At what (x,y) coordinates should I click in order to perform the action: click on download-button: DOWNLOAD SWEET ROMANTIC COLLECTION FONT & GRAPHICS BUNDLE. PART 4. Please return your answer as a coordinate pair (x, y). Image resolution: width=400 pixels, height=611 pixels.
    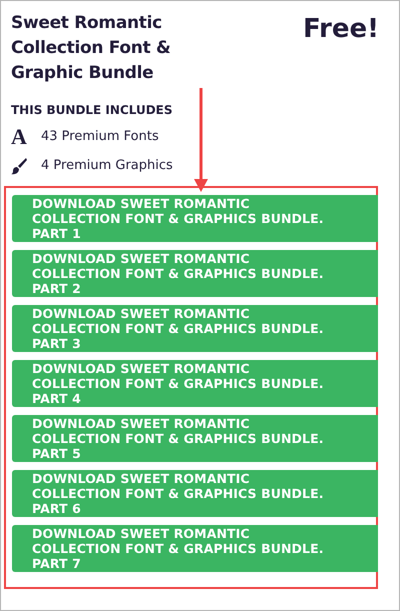
    Looking at the image, I should click on (195, 383).